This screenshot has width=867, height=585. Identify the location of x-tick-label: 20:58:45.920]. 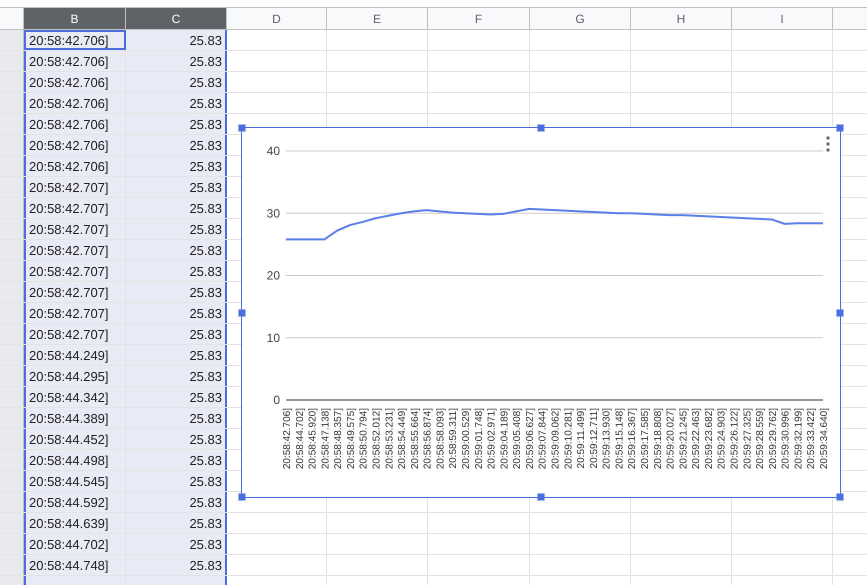
(313, 439).